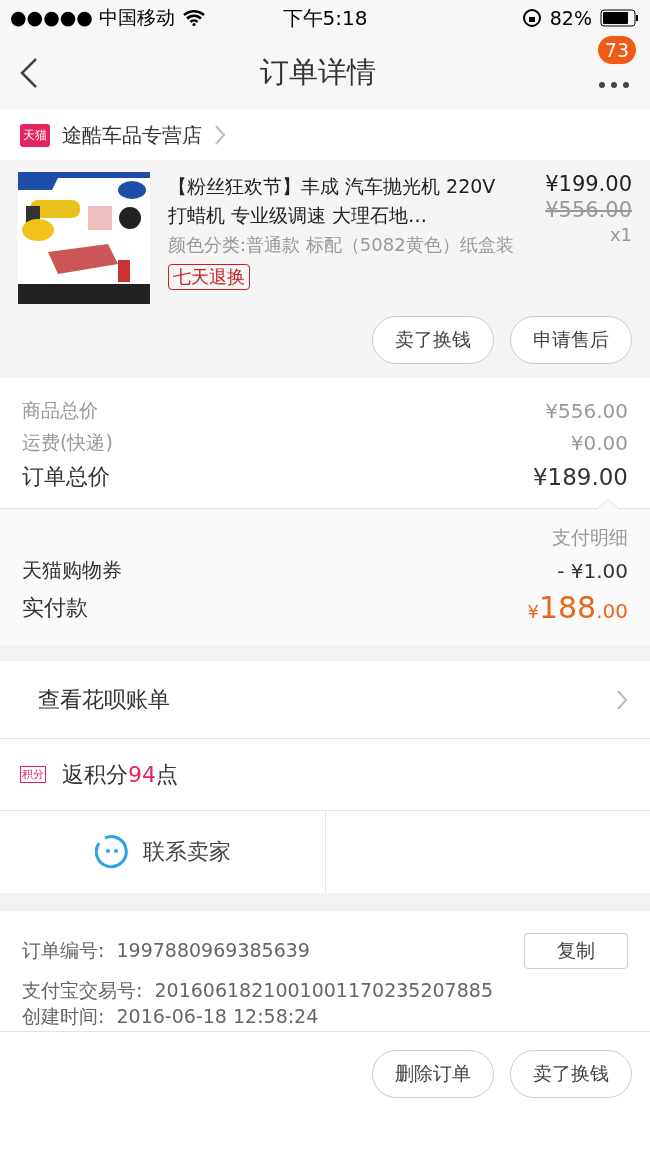  I want to click on total-value: ¥189.00, so click(580, 477).